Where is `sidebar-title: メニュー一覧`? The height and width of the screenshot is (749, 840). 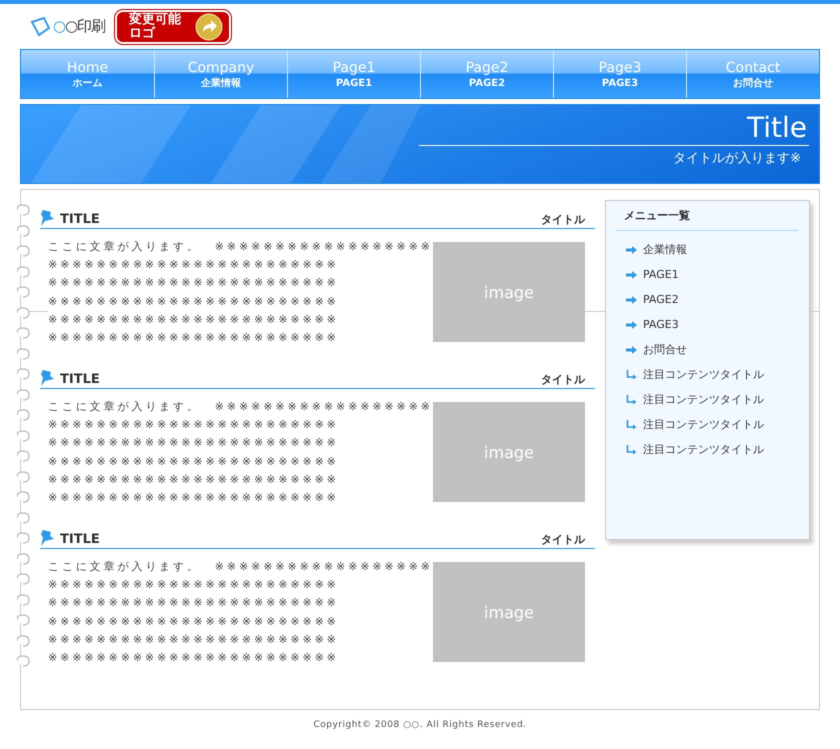 sidebar-title: メニュー一覧 is located at coordinates (707, 216).